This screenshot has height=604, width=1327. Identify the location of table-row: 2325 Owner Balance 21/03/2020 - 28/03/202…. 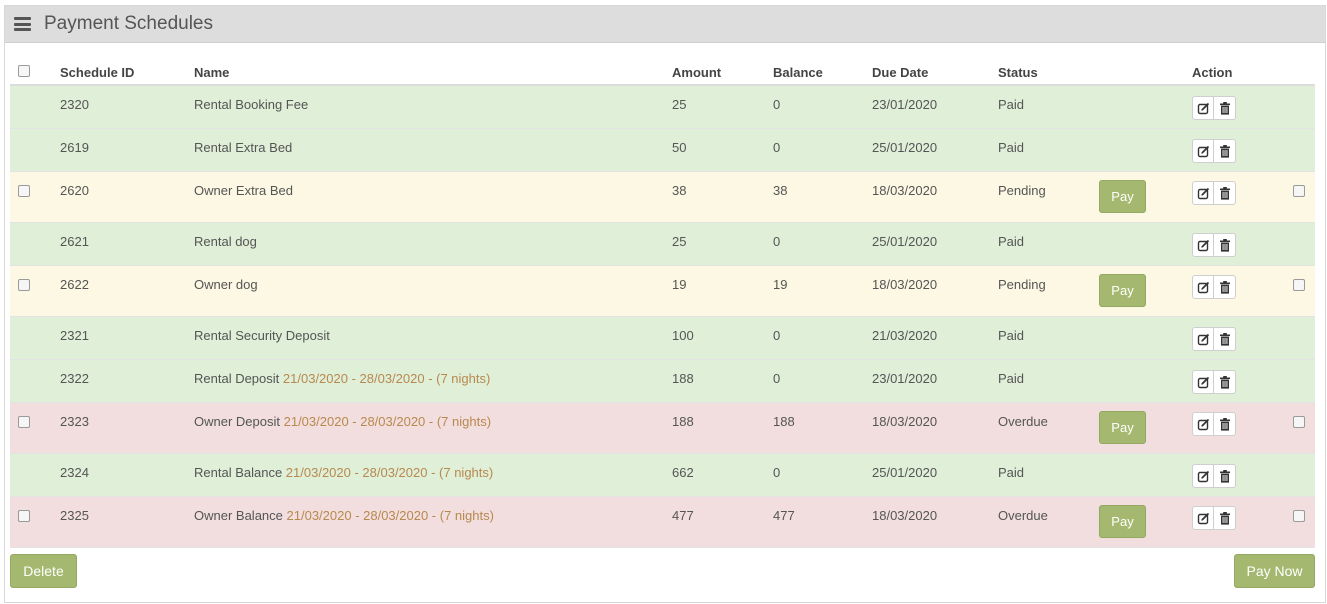
(662, 522).